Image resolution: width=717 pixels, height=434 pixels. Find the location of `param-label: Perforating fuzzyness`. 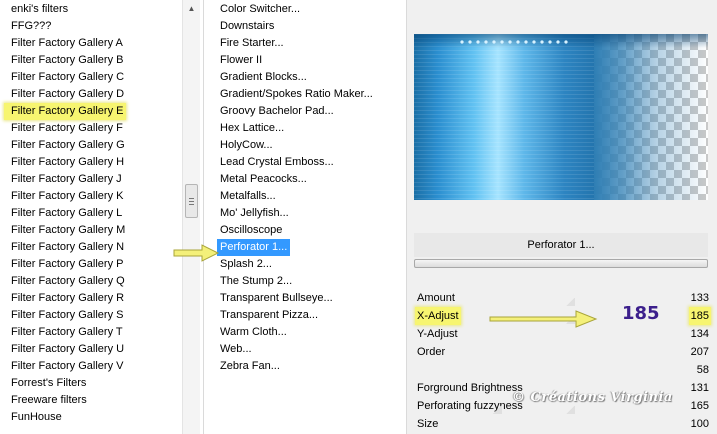

param-label: Perforating fuzzyness is located at coordinates (470, 406).